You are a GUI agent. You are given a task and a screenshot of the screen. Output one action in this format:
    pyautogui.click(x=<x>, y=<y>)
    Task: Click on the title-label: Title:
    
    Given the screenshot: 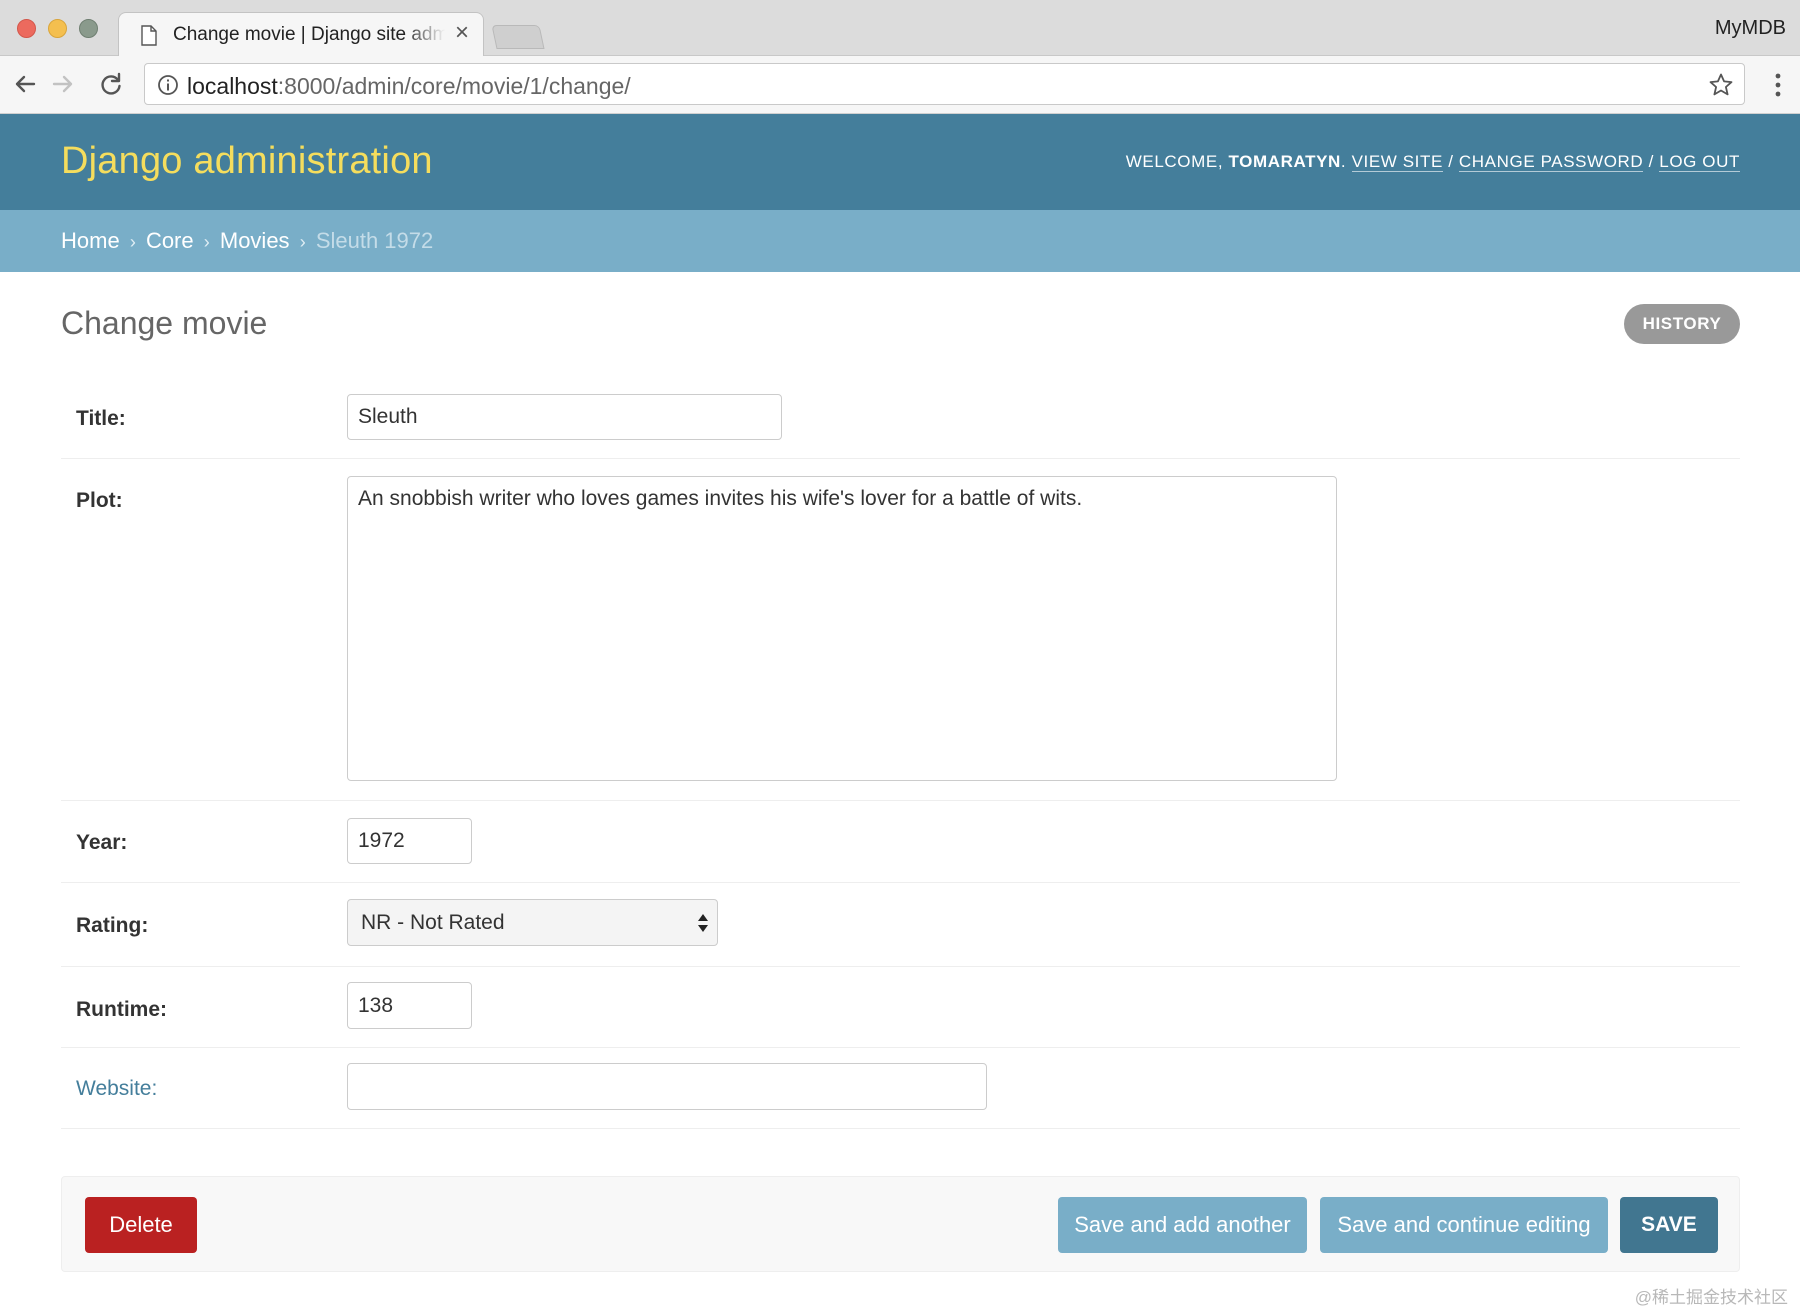 What is the action you would take?
    pyautogui.click(x=101, y=418)
    